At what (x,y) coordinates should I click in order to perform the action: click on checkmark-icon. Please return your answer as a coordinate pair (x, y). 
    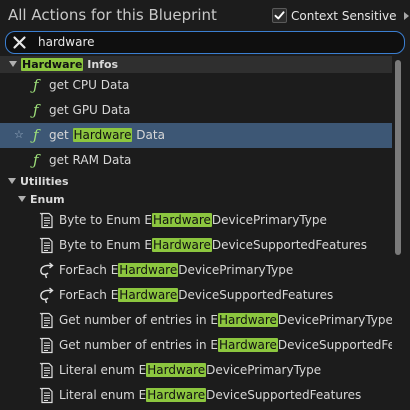
    Looking at the image, I should click on (279, 15).